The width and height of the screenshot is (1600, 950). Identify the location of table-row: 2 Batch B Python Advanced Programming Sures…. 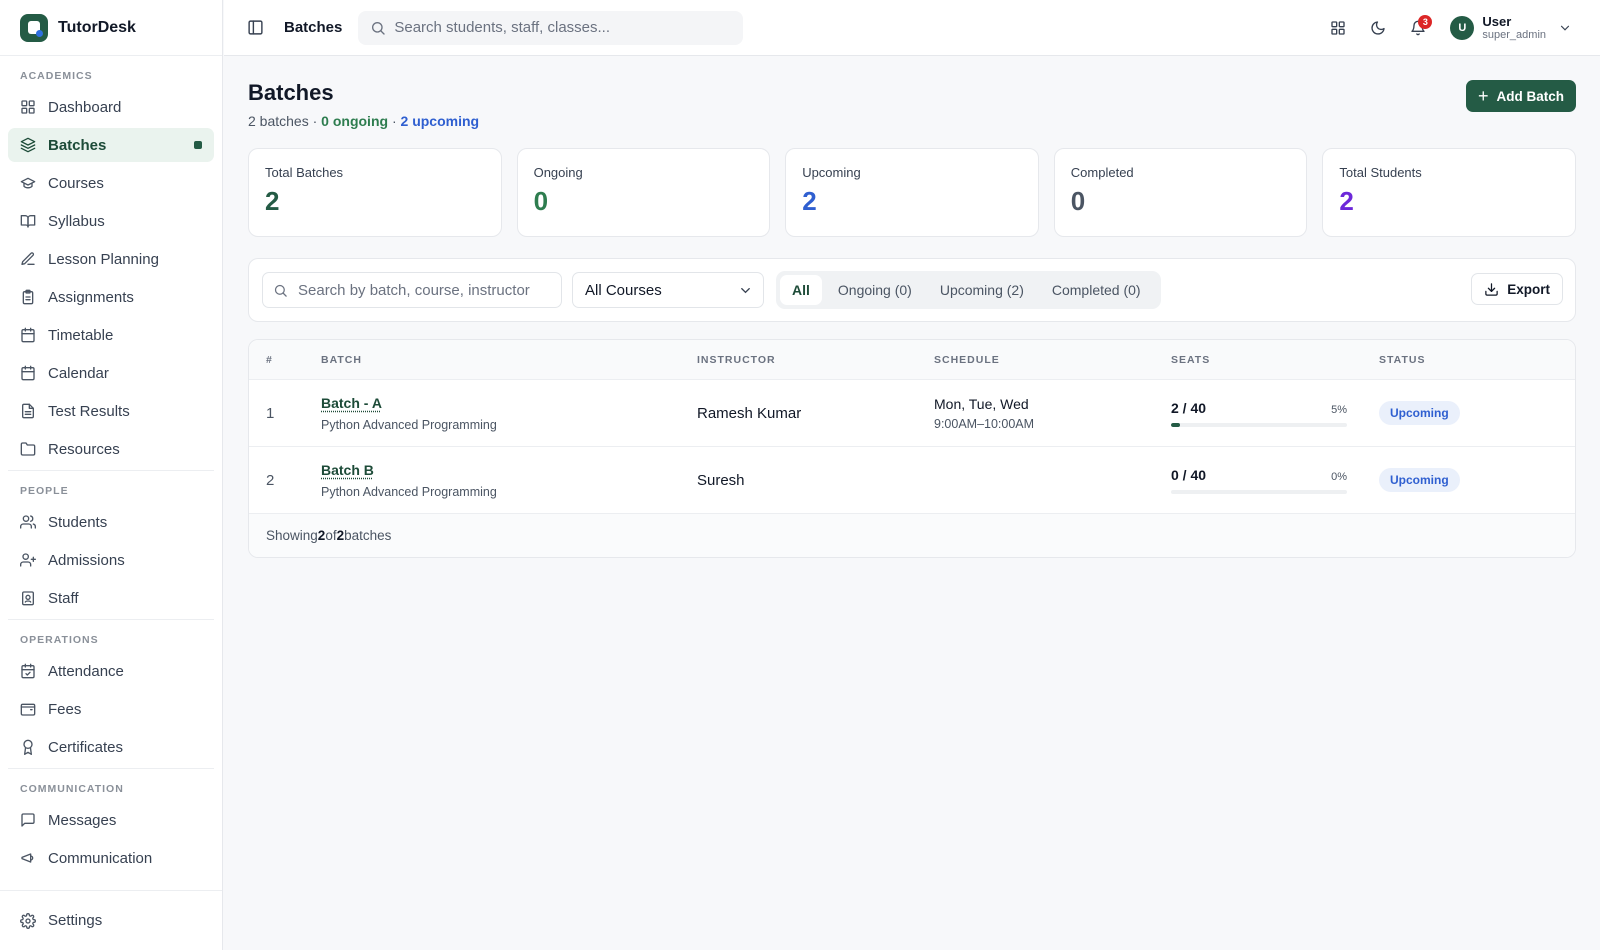
(912, 480).